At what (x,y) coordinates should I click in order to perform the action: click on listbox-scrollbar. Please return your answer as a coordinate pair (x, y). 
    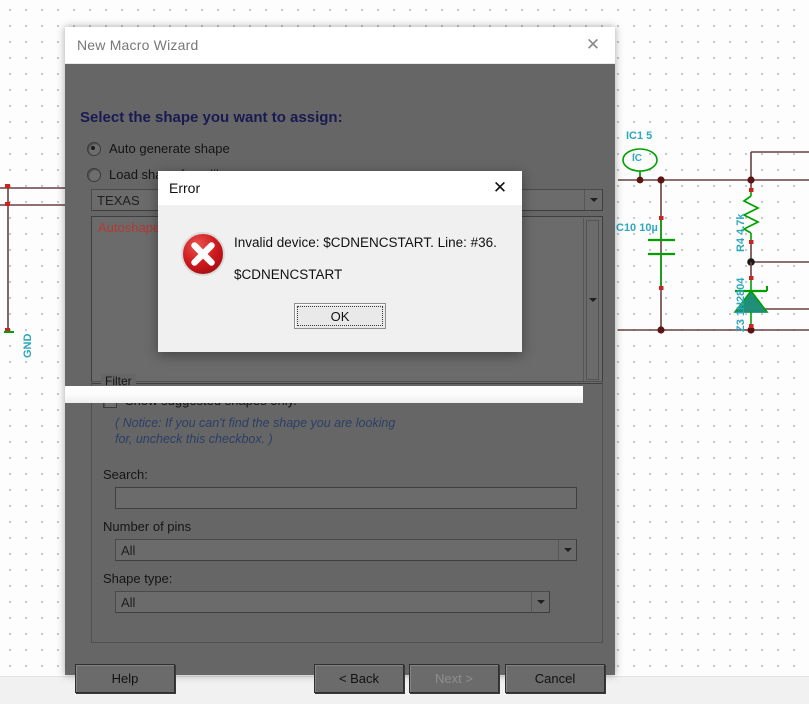
    Looking at the image, I should click on (592, 300).